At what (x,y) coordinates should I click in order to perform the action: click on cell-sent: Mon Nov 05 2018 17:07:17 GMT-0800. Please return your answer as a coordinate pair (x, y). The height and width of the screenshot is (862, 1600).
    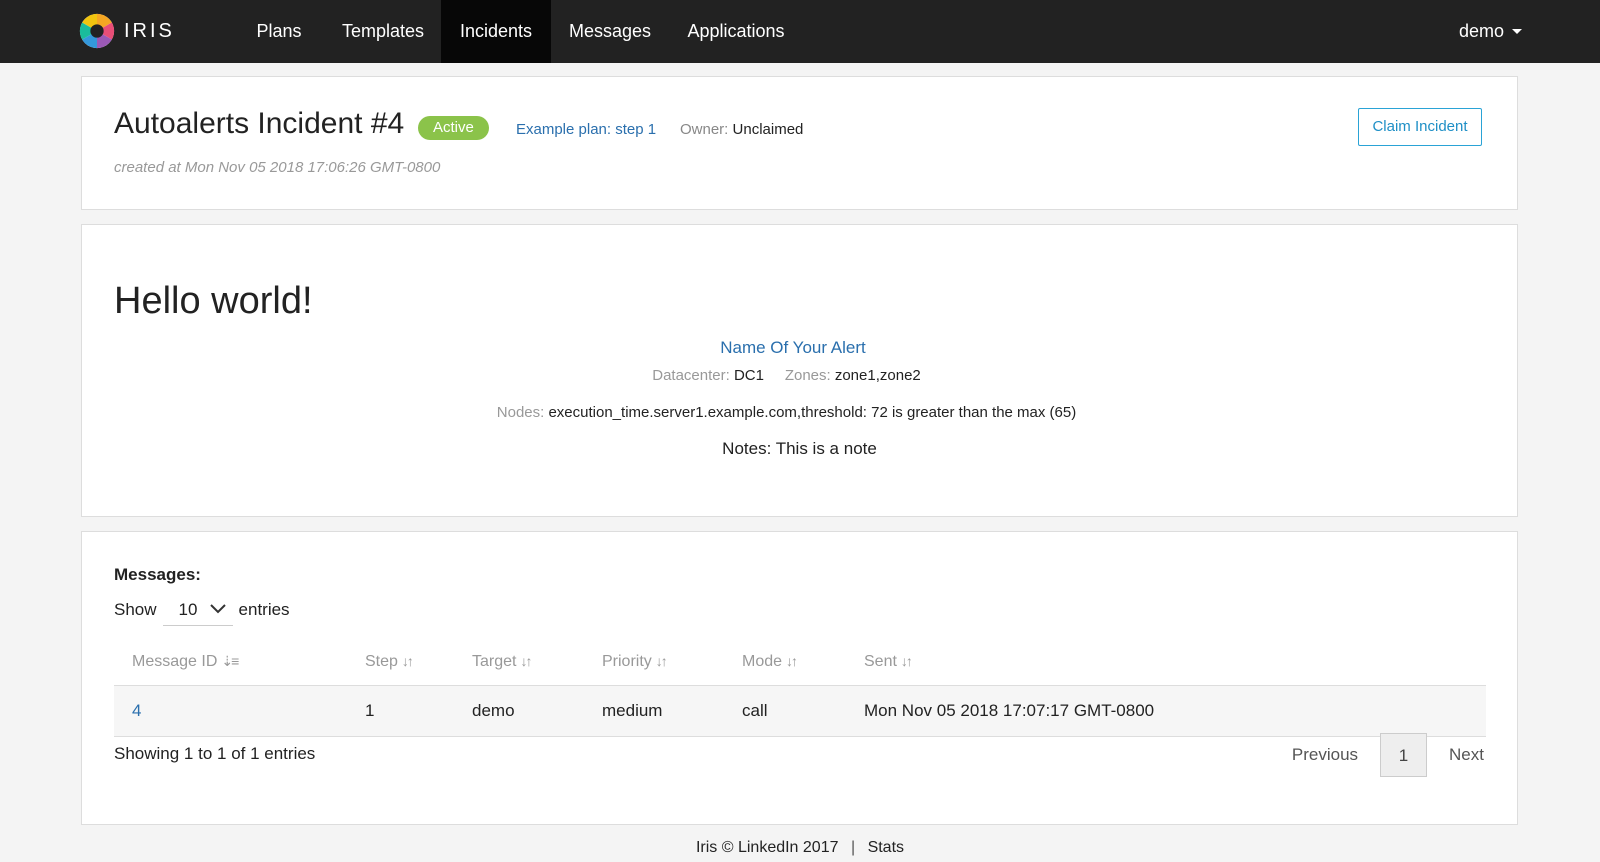
    Looking at the image, I should click on (1009, 710).